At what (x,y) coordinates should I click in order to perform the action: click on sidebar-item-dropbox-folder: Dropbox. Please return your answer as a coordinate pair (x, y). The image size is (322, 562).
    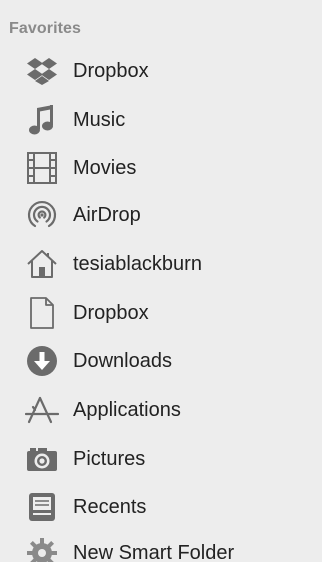
    Looking at the image, I should click on (161, 313).